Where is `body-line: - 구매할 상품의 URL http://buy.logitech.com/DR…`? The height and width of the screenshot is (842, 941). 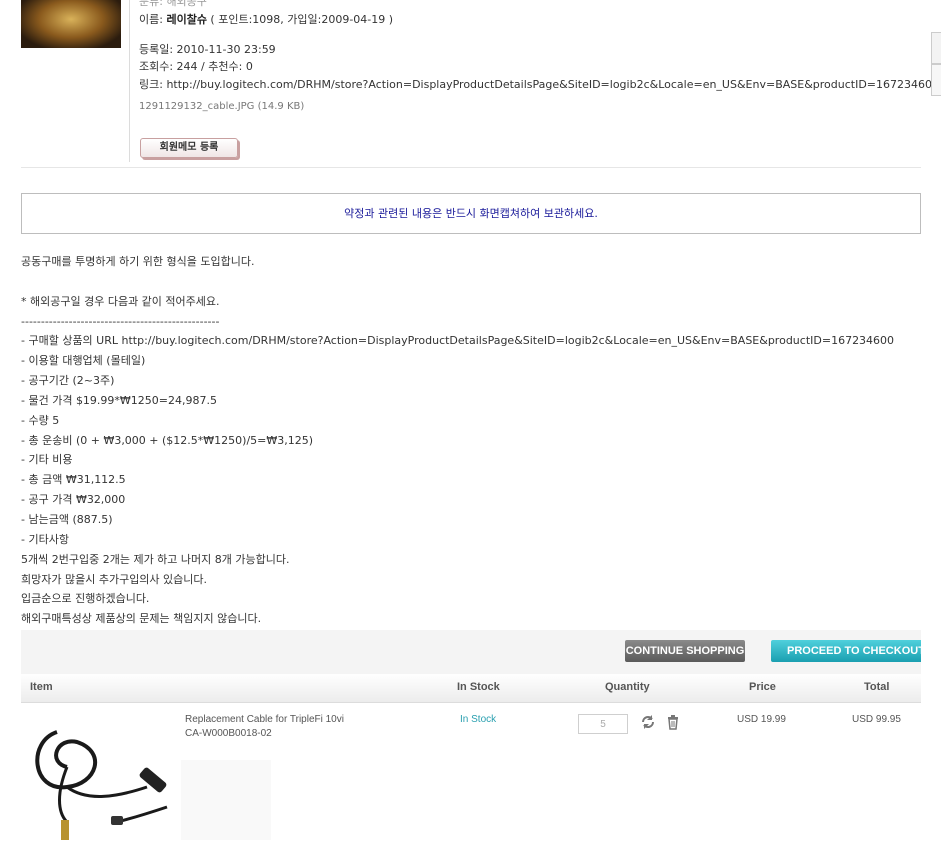 body-line: - 구매할 상품의 URL http://buy.logitech.com/DR… is located at coordinates (458, 341).